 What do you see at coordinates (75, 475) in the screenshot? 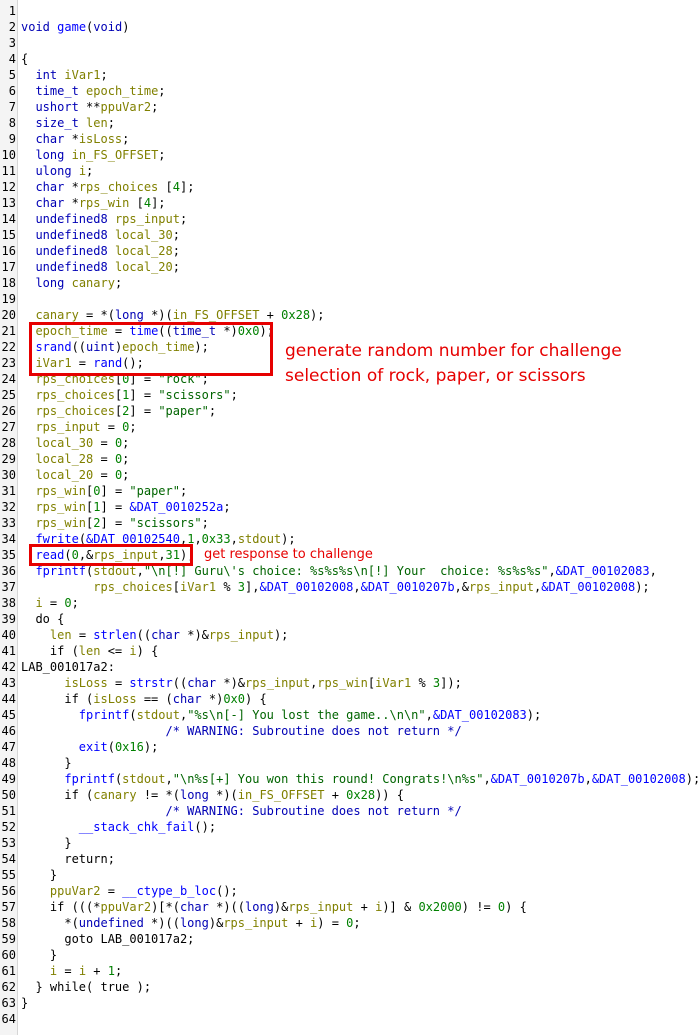
I see `code-text: local_20 = 0;` at bounding box center [75, 475].